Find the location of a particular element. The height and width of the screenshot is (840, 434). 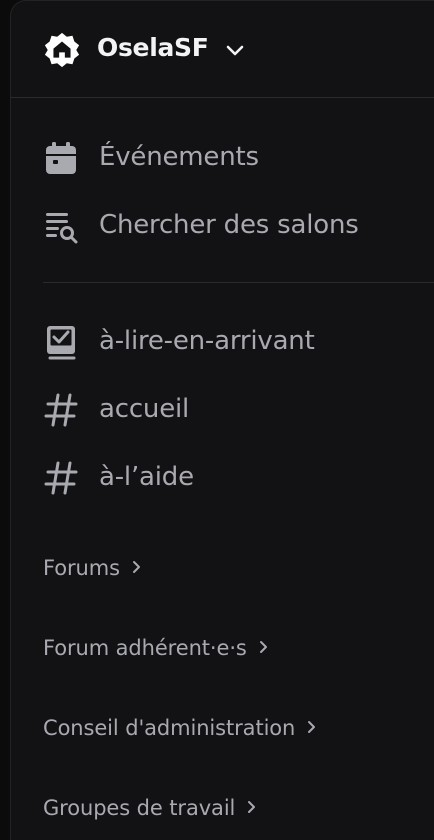

channel-label: accueil is located at coordinates (144, 409).